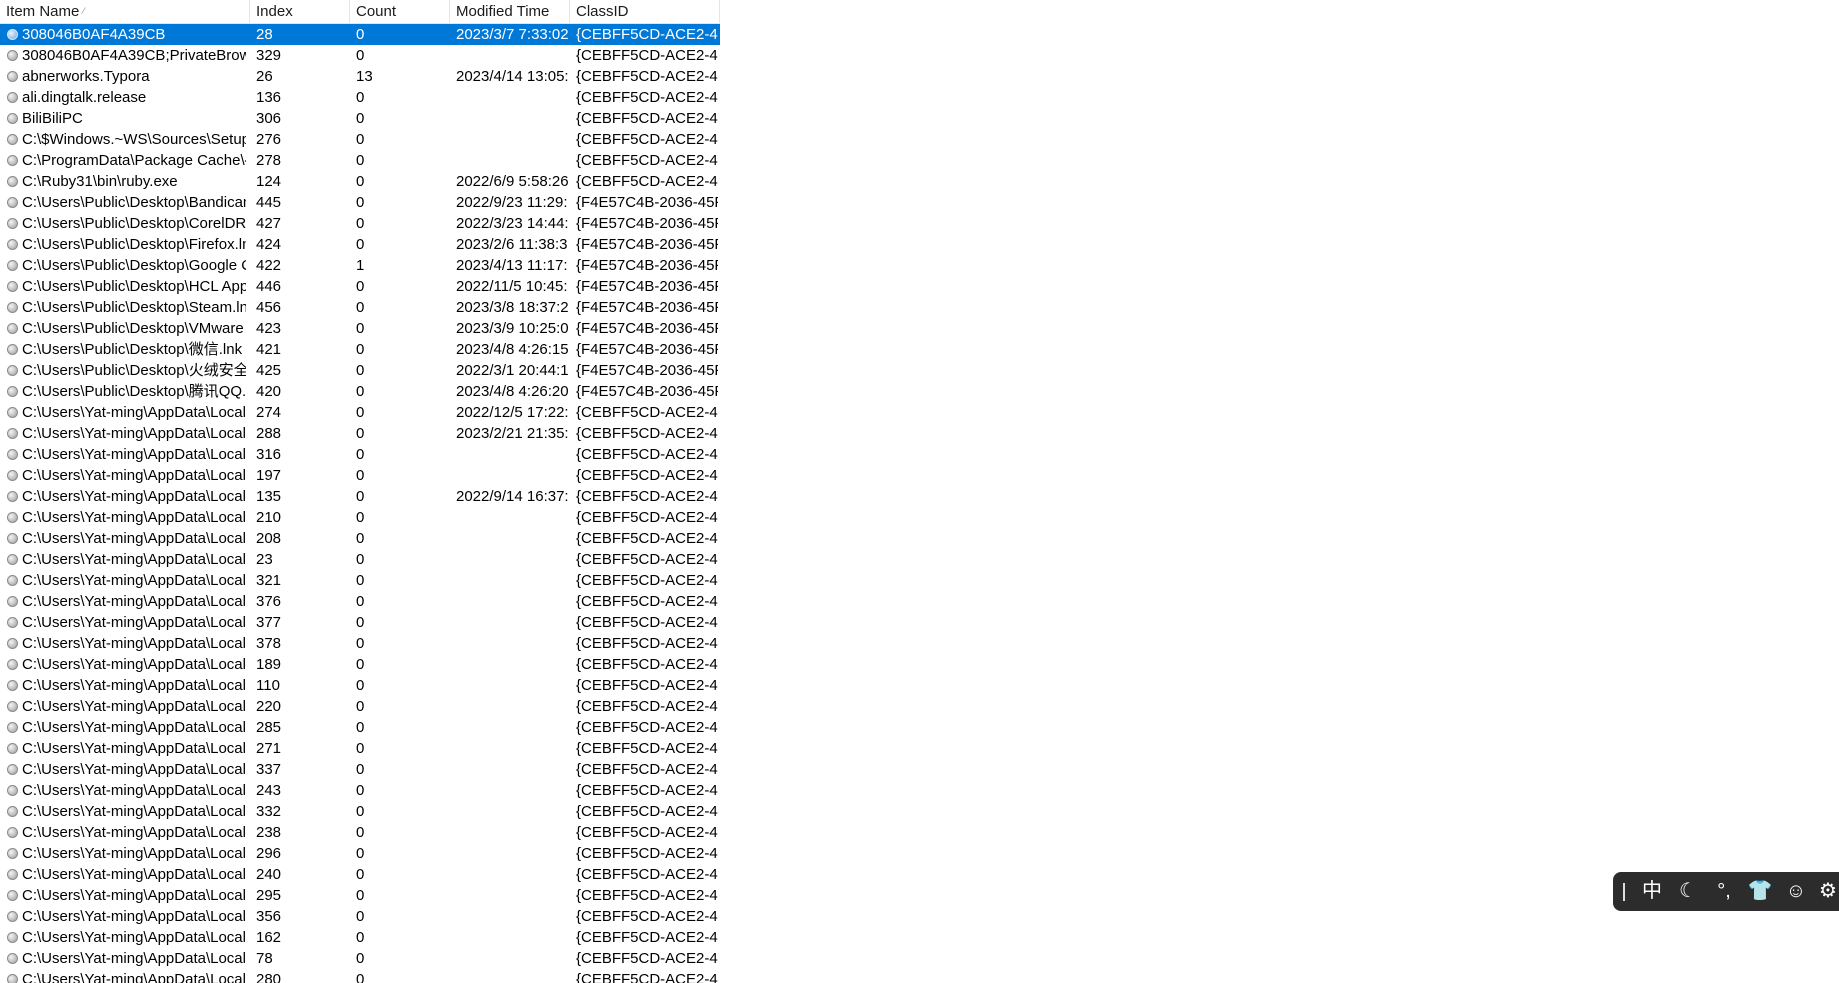  I want to click on column-header-modified-time: Modified Time, so click(510, 11).